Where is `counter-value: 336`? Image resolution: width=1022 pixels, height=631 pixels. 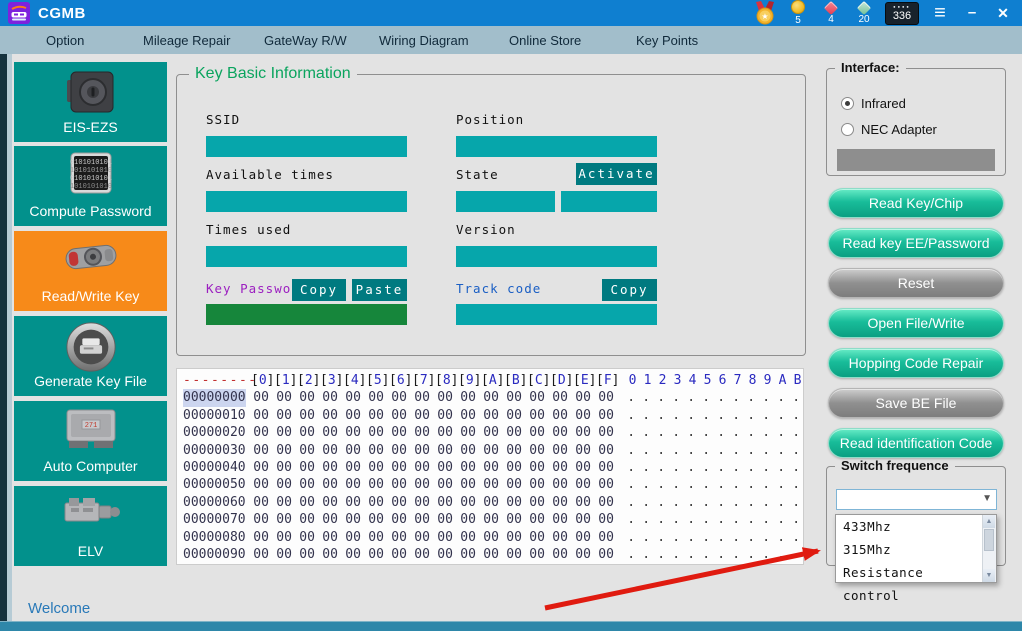
counter-value: 336 is located at coordinates (902, 15).